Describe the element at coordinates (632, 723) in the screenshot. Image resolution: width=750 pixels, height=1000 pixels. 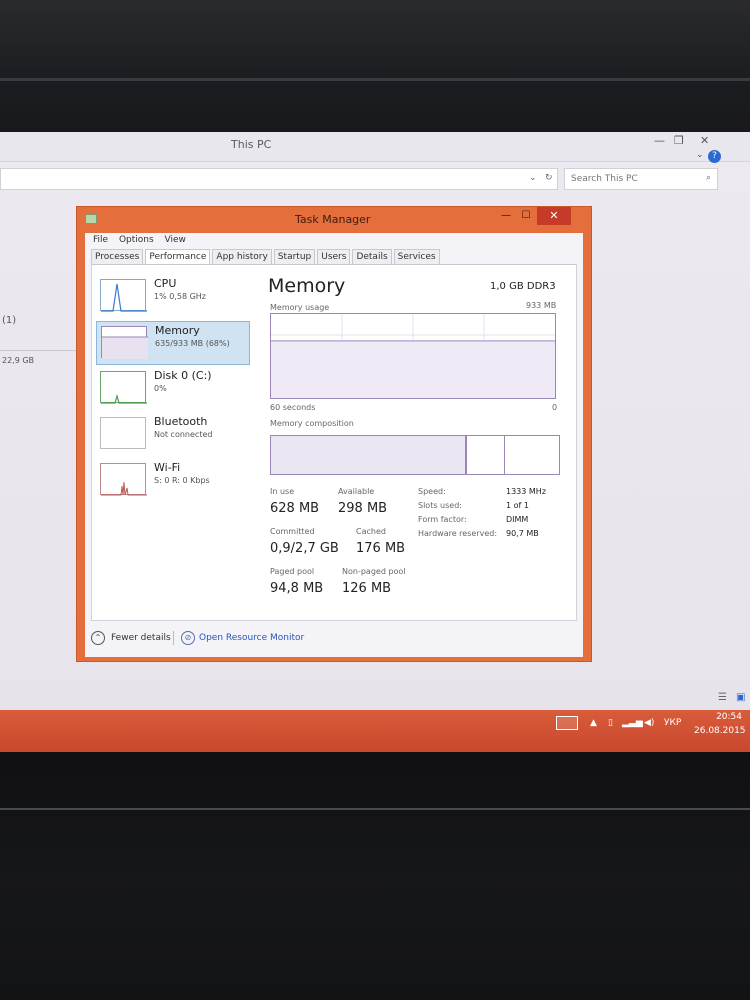
I see `signal-icon: ▂▃▅` at that location.